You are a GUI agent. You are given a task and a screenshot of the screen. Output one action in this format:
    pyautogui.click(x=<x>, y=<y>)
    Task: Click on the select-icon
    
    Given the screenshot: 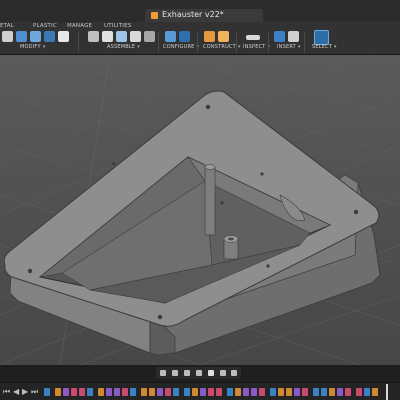 What is the action you would take?
    pyautogui.click(x=321, y=37)
    